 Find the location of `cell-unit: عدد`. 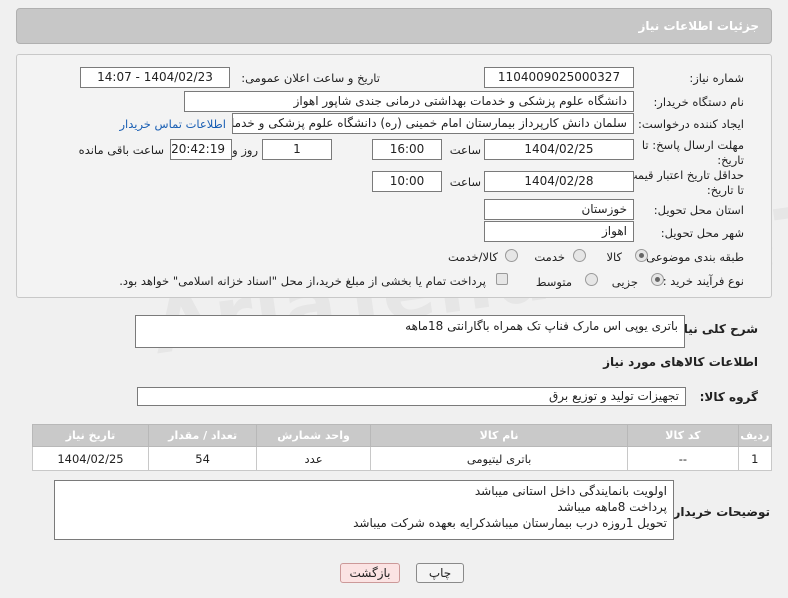

cell-unit: عدد is located at coordinates (313, 458).